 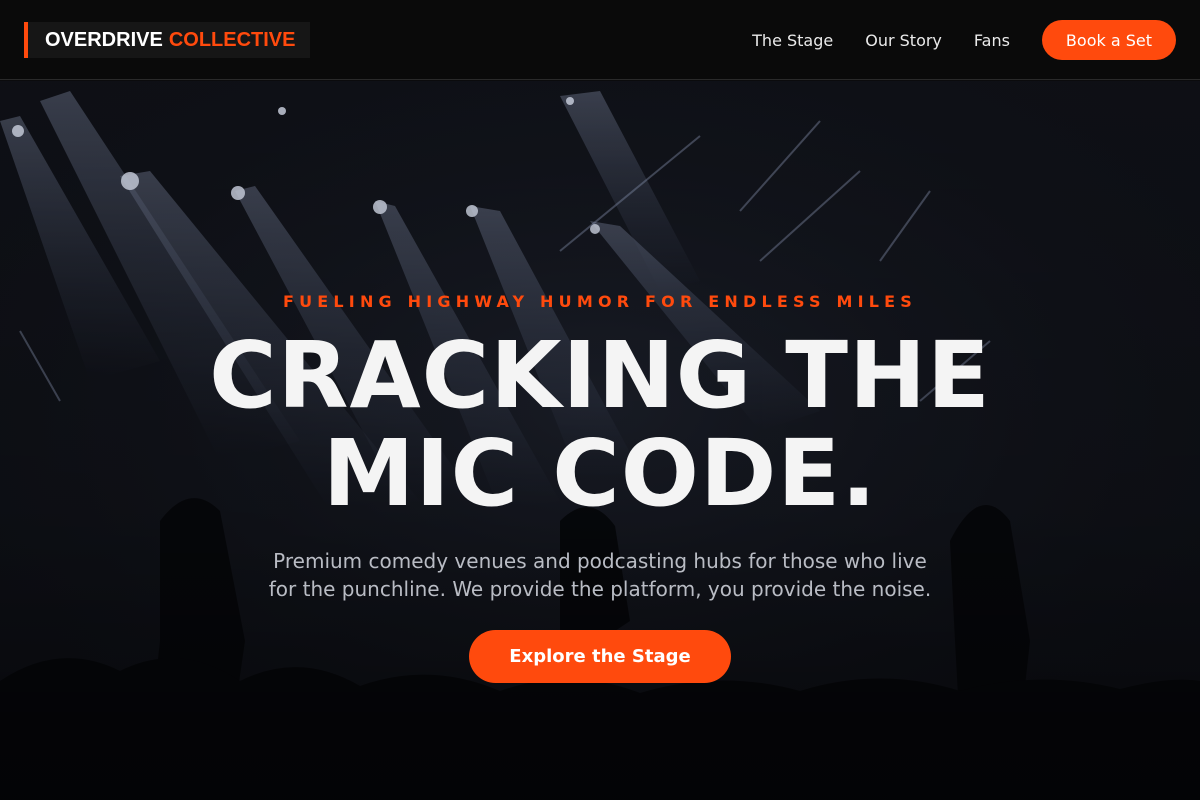 What do you see at coordinates (600, 375) in the screenshot?
I see `hero-headline-line-1: CRACKING THE` at bounding box center [600, 375].